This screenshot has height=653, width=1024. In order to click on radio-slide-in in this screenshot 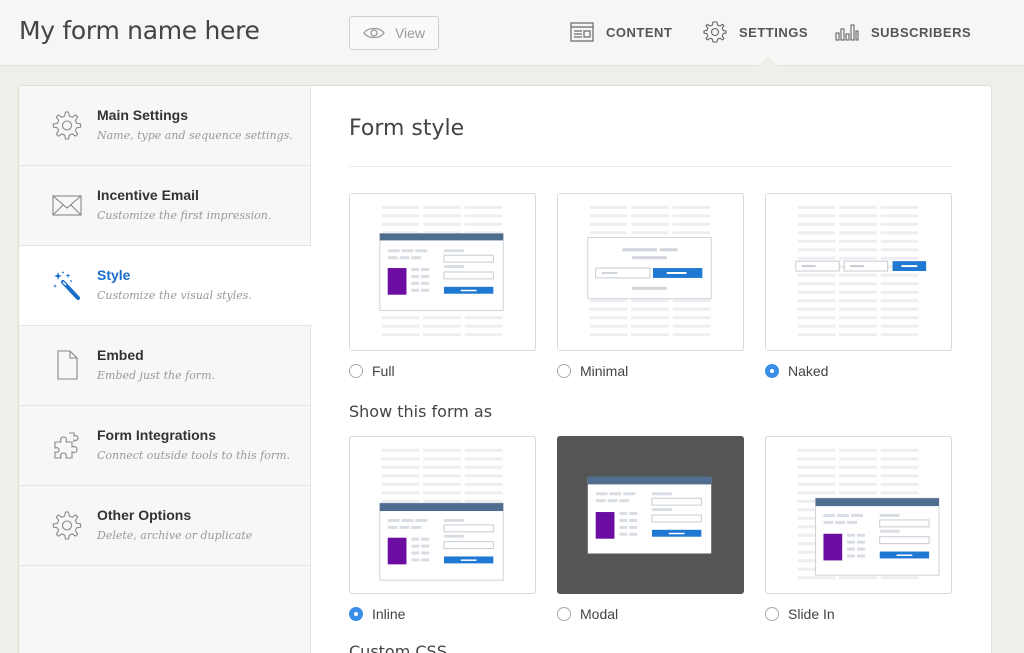, I will do `click(772, 614)`.